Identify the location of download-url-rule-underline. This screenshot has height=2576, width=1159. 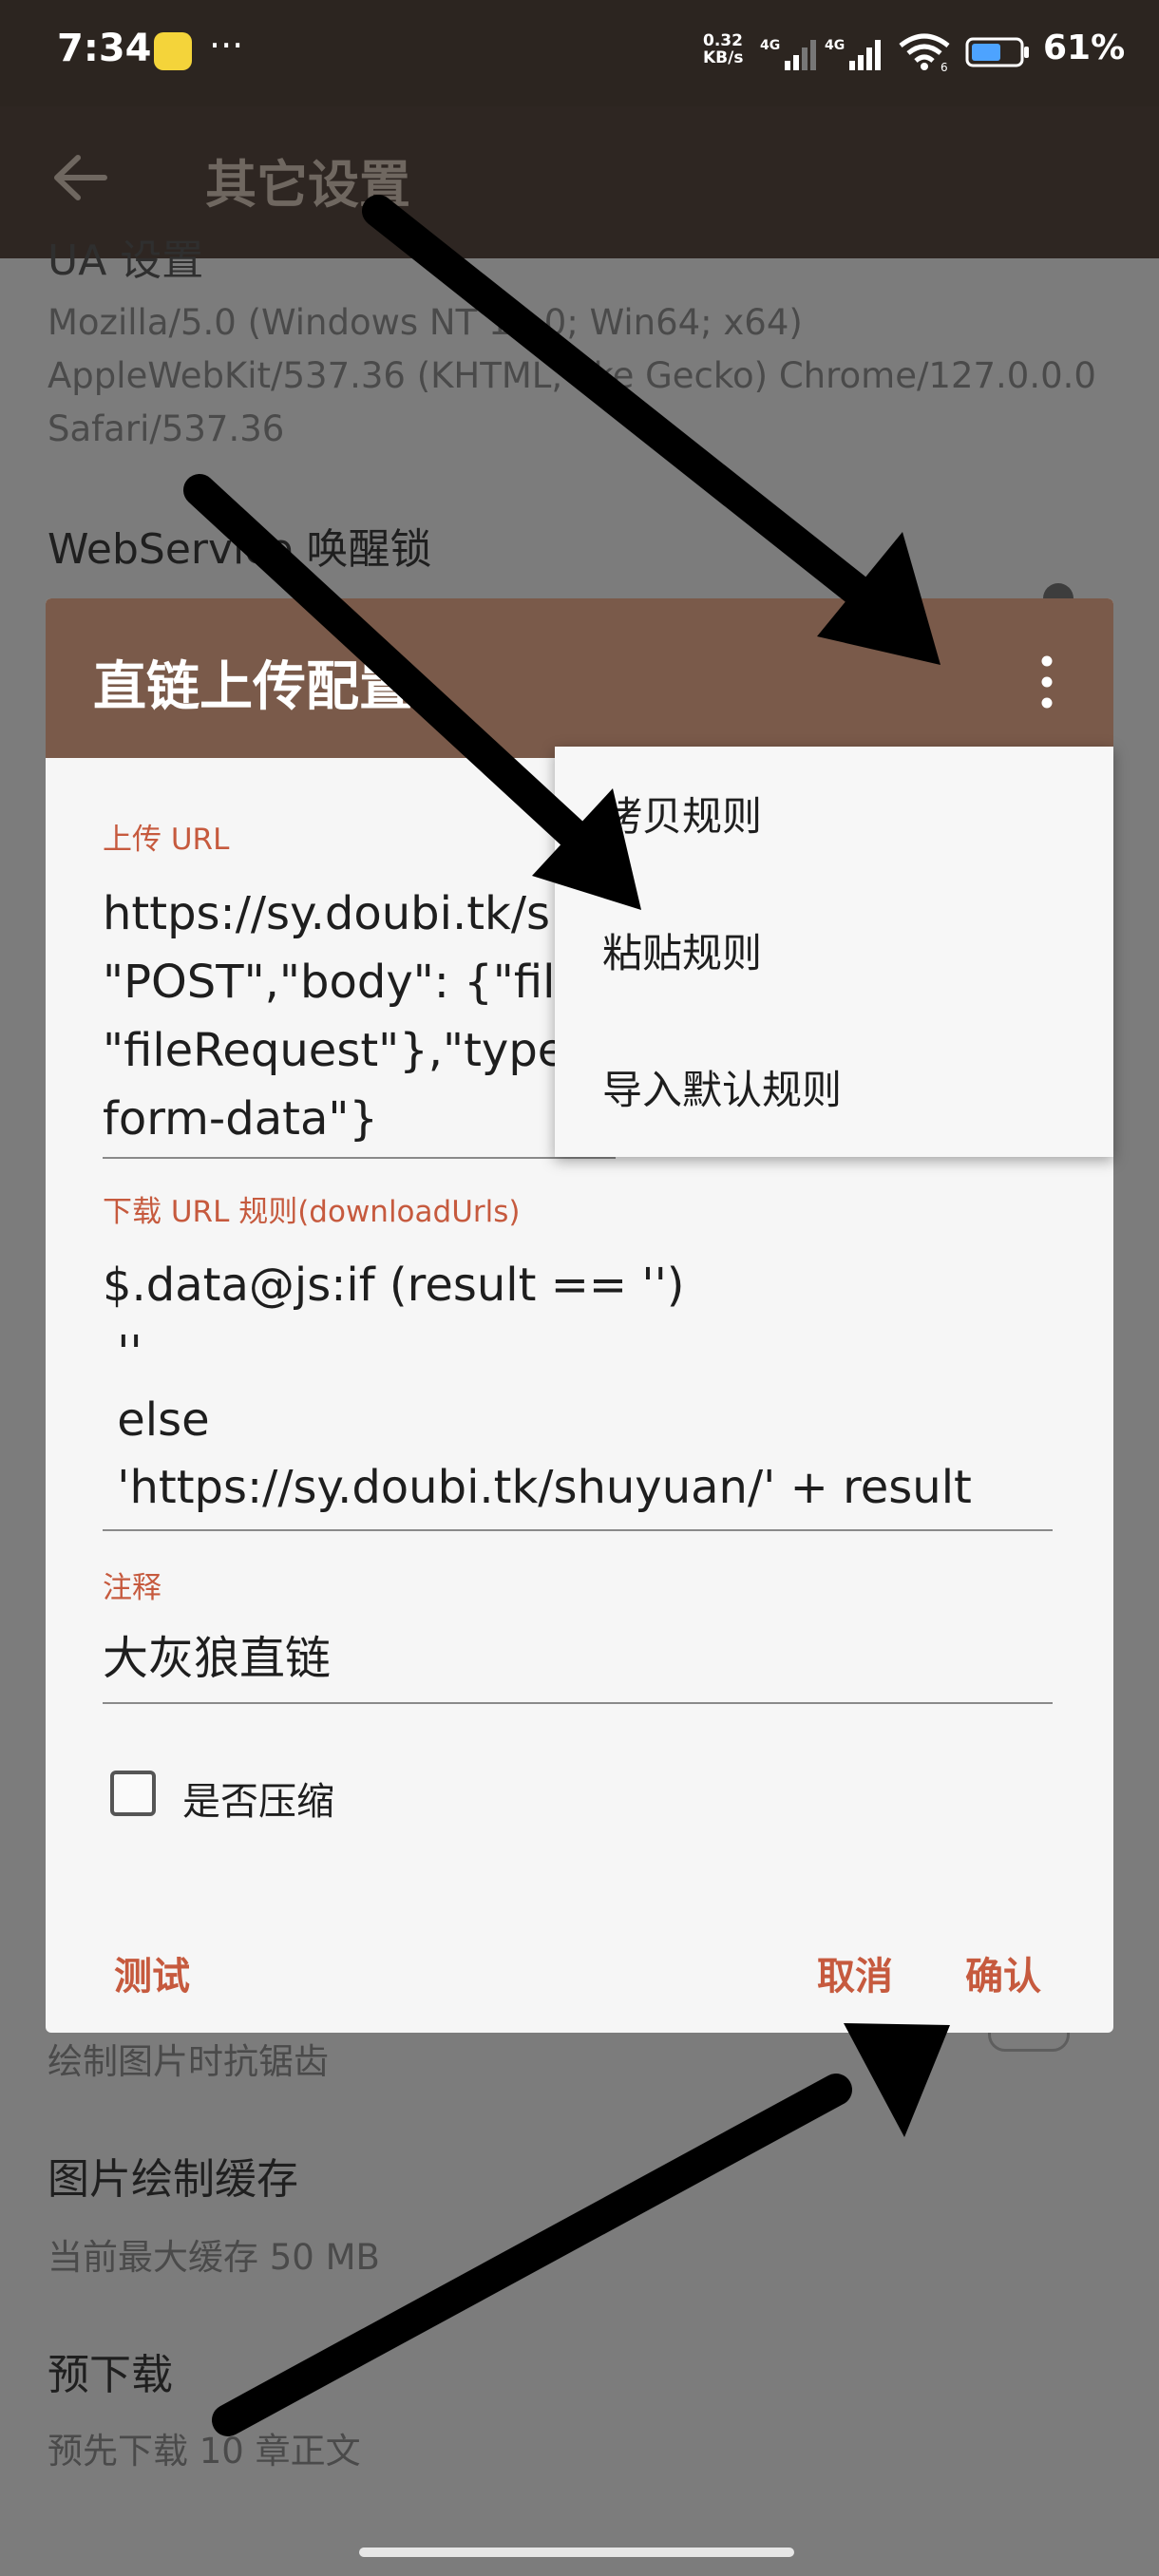
(578, 1530).